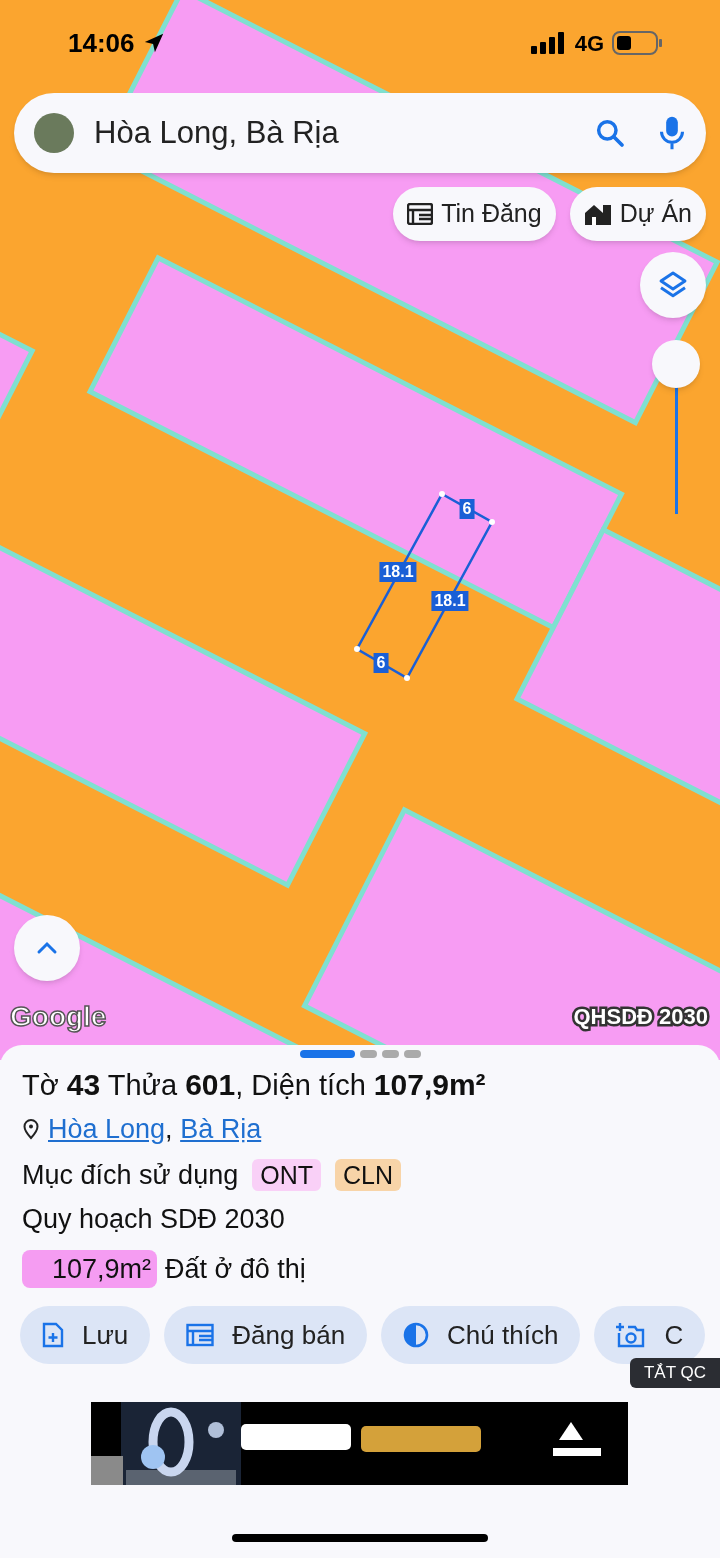 Image resolution: width=720 pixels, height=1558 pixels. What do you see at coordinates (53, 1335) in the screenshot?
I see `file-plus-icon` at bounding box center [53, 1335].